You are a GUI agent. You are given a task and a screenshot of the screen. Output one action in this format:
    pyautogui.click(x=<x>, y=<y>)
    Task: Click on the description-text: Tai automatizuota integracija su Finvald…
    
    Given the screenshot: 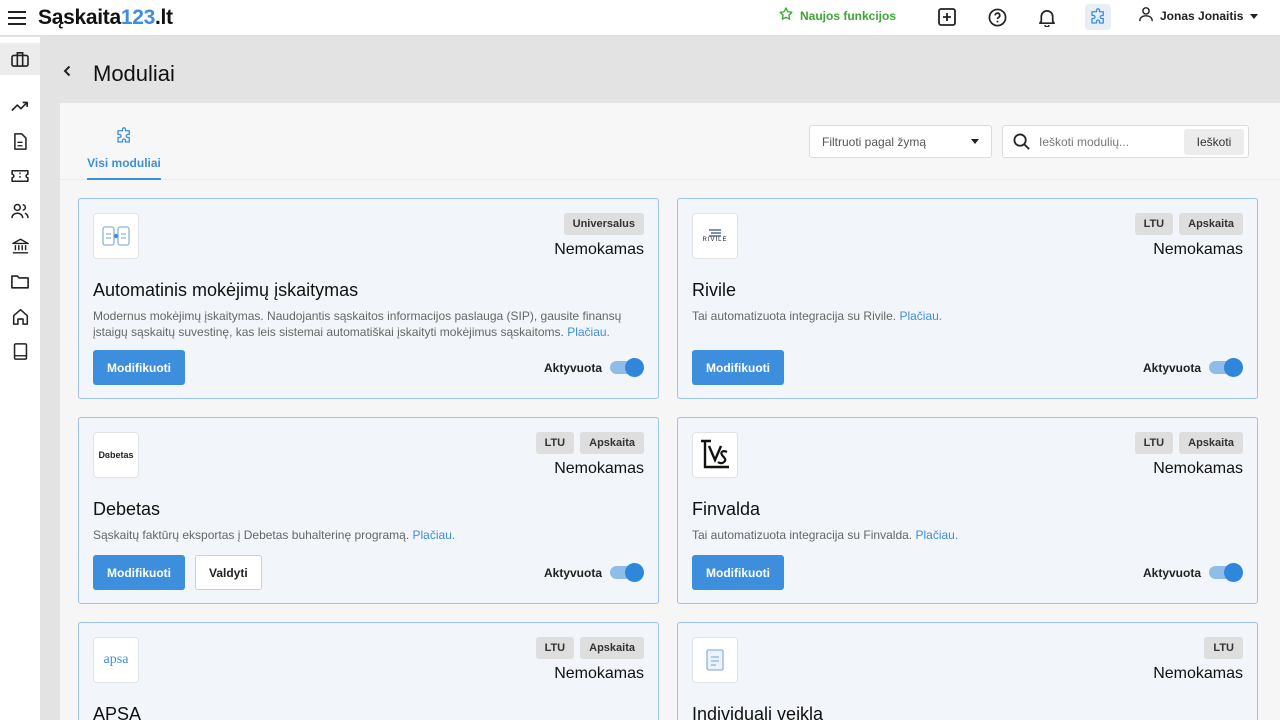 What is the action you would take?
    pyautogui.click(x=802, y=535)
    